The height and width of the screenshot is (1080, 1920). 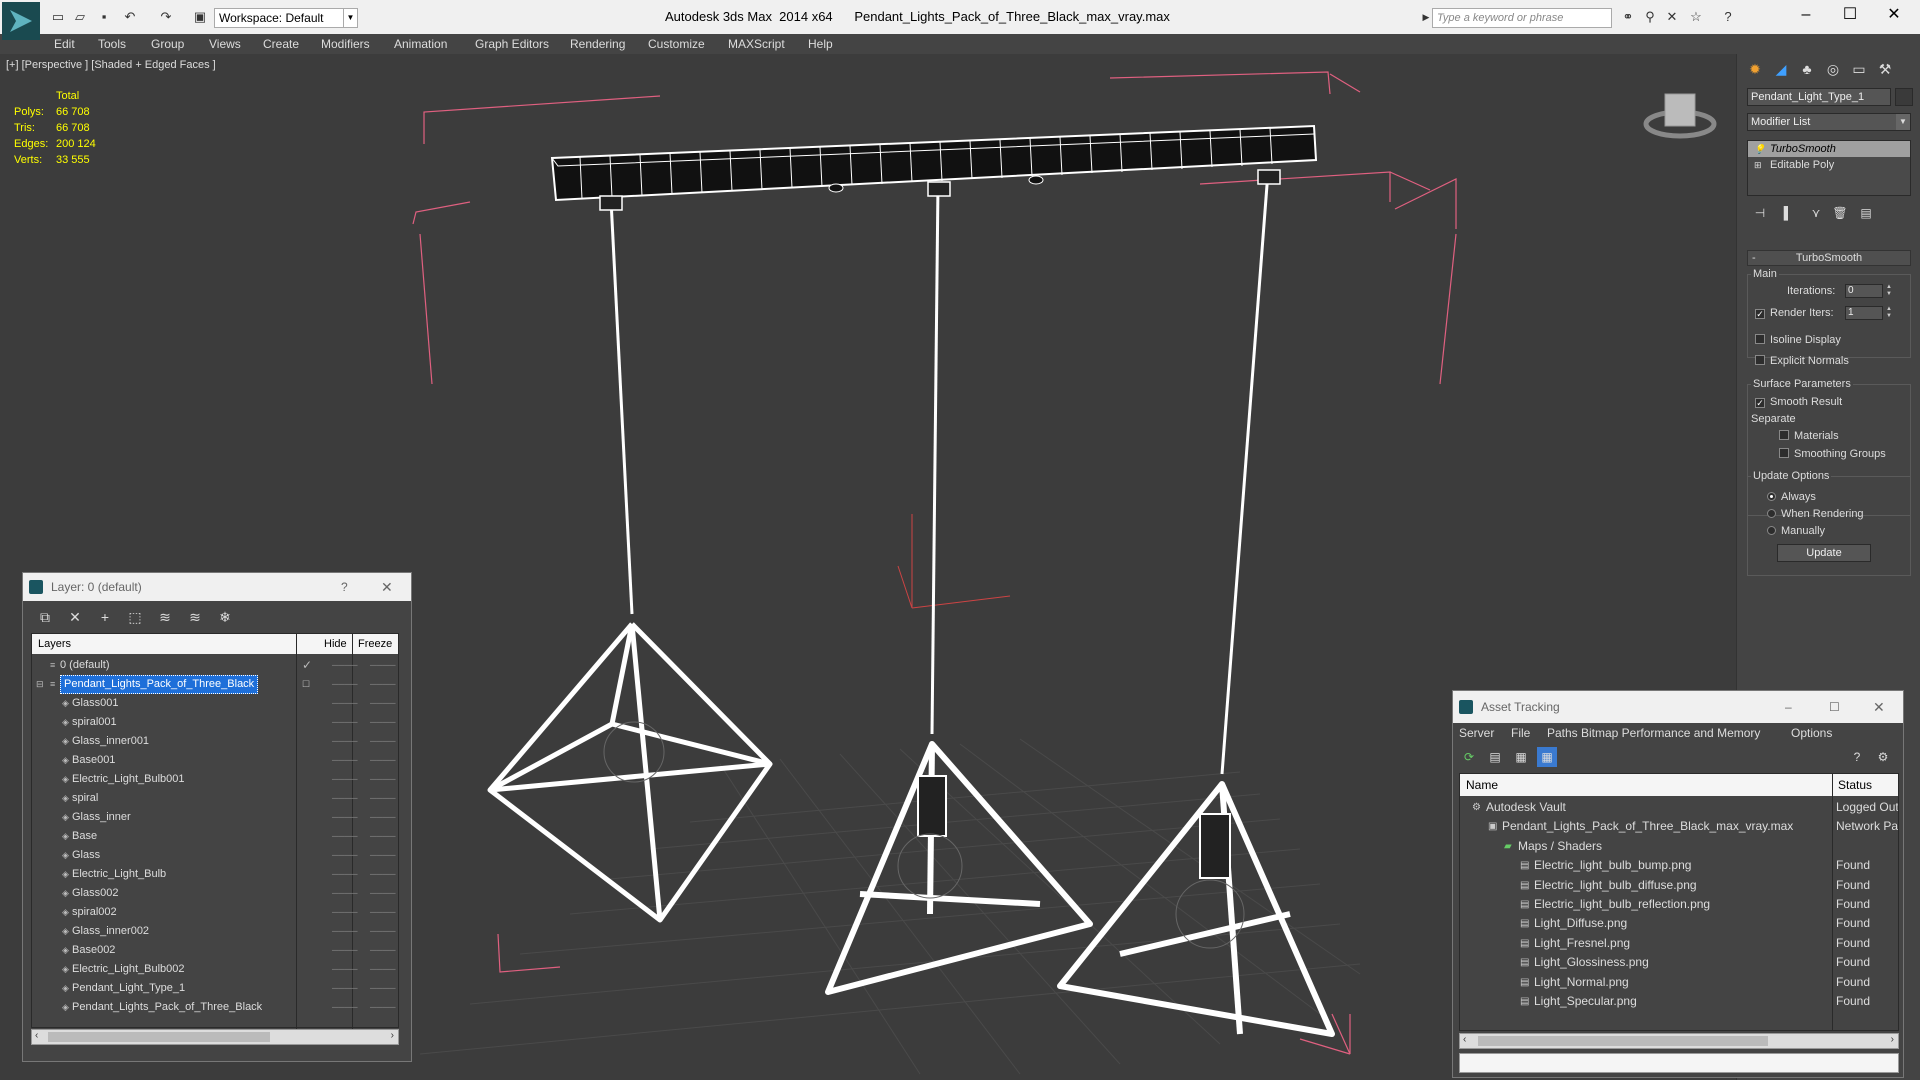 What do you see at coordinates (1889, 313) in the screenshot?
I see `spinner-arrows-icon: ▲ ▼` at bounding box center [1889, 313].